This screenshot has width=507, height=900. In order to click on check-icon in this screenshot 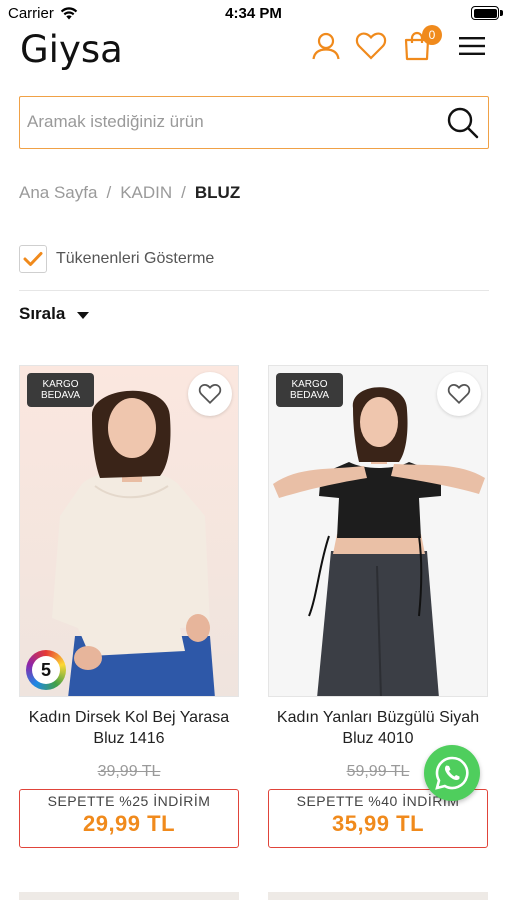, I will do `click(33, 259)`.